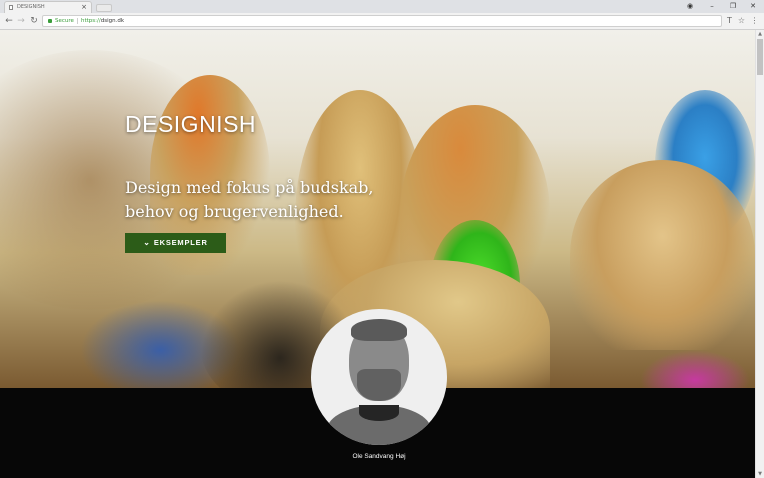  What do you see at coordinates (379, 456) in the screenshot?
I see `person-name: Ole Sandvang Høj` at bounding box center [379, 456].